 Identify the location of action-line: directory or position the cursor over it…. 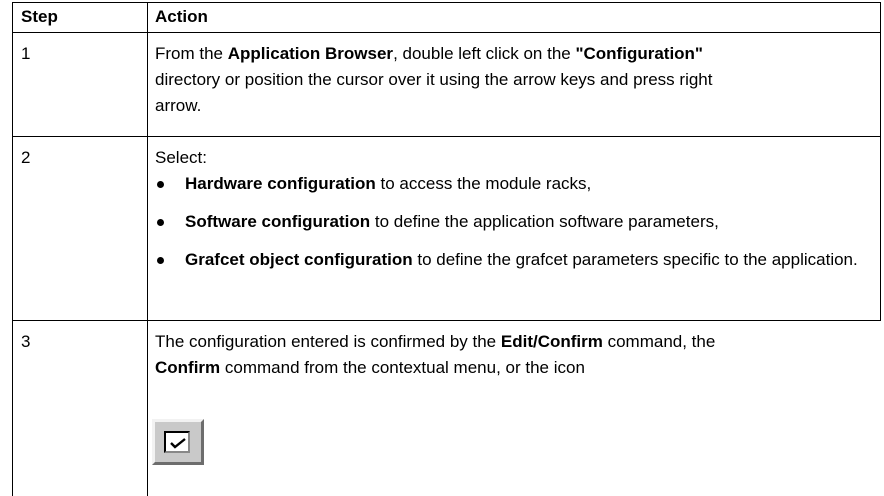
(434, 79).